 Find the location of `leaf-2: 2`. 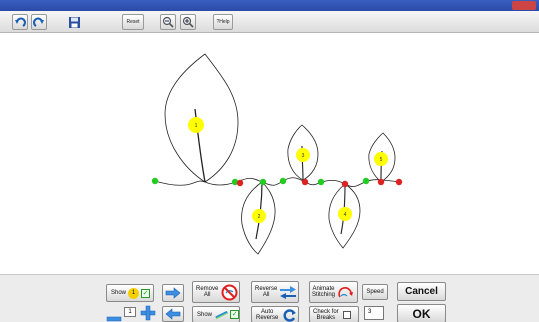

leaf-2: 2 is located at coordinates (258, 218).